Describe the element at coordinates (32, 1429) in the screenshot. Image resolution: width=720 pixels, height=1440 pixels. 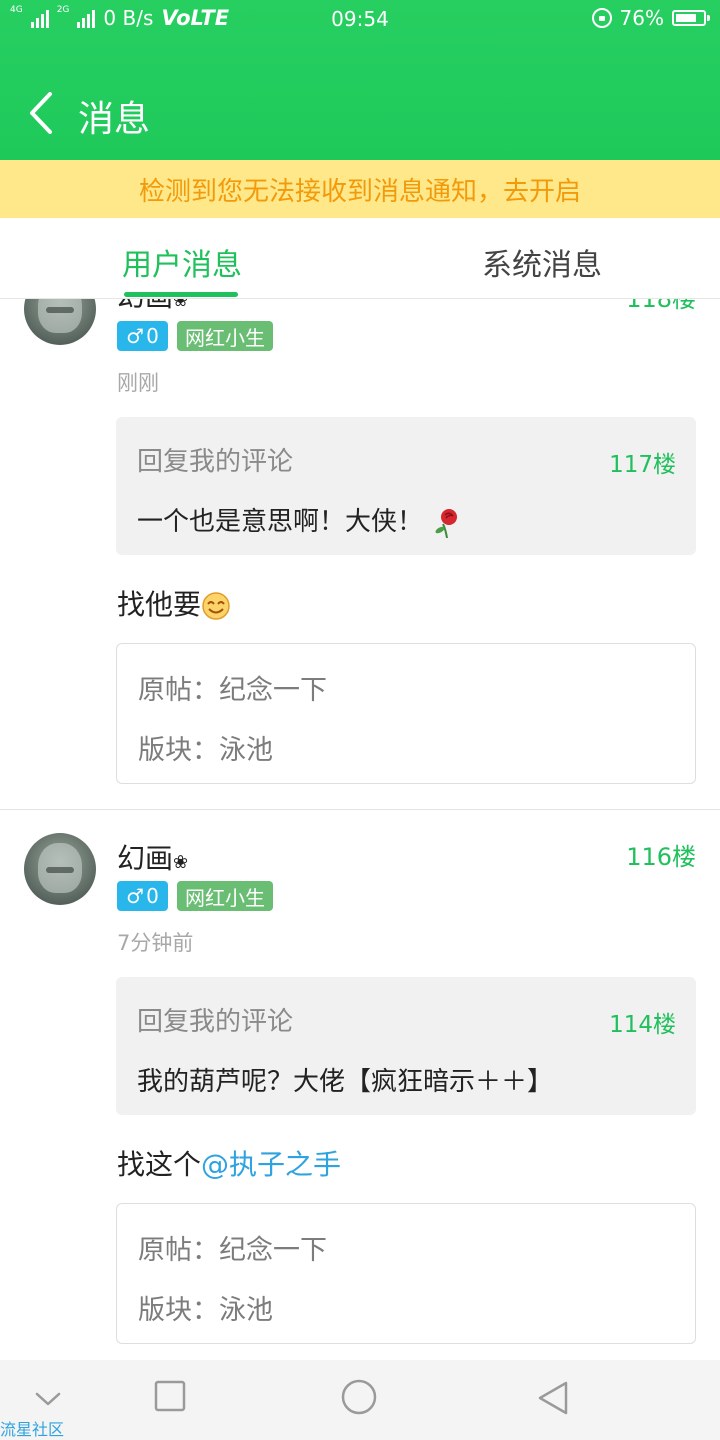
I see `watermark-text: 流星社区` at that location.